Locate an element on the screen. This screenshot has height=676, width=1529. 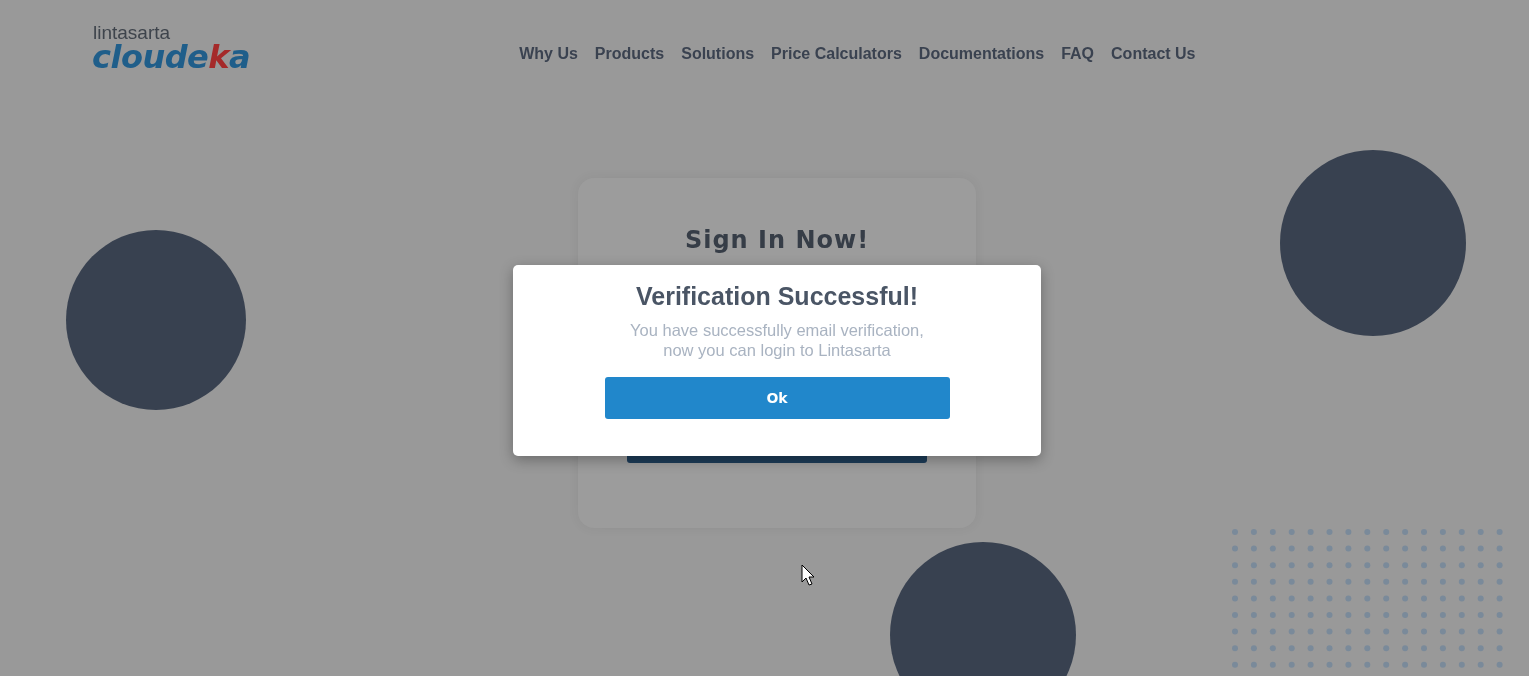
dialog-title: Verification Successful! is located at coordinates (776, 296).